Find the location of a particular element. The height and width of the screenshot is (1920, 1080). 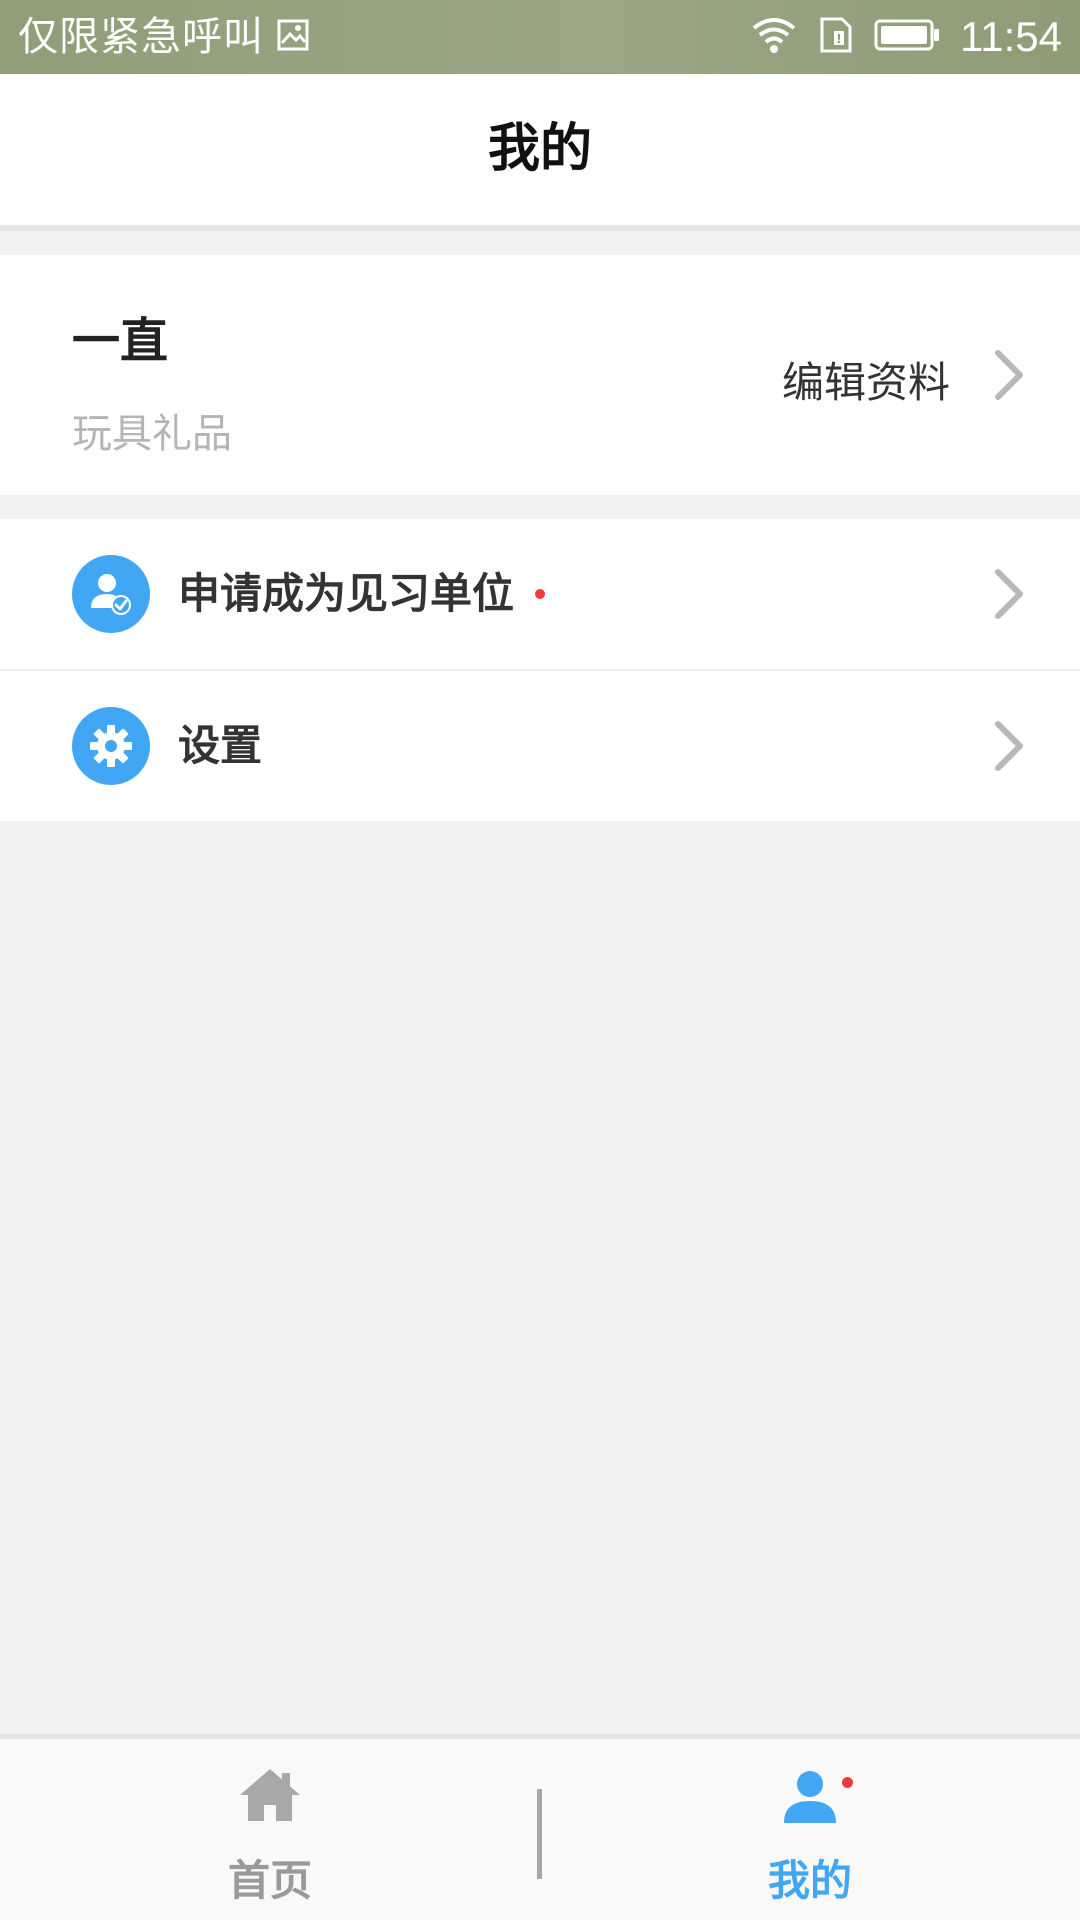

carrier-text: 仅限紧急呼叫 is located at coordinates (141, 37).